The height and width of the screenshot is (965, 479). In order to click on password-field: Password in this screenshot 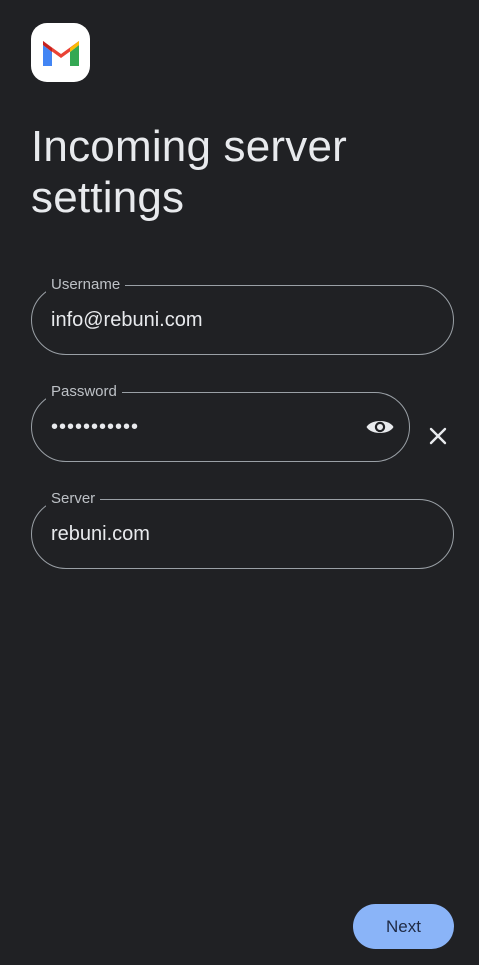, I will do `click(220, 422)`.